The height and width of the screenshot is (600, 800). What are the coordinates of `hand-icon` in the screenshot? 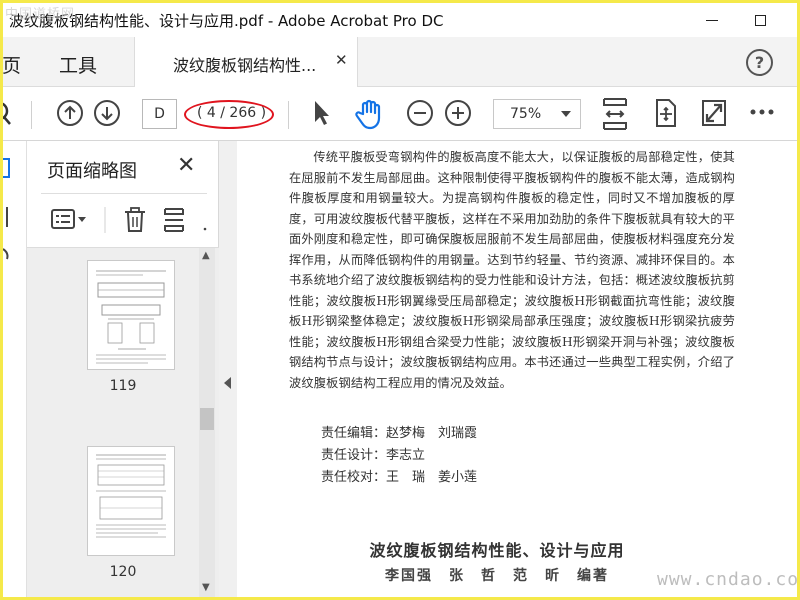 It's located at (368, 114).